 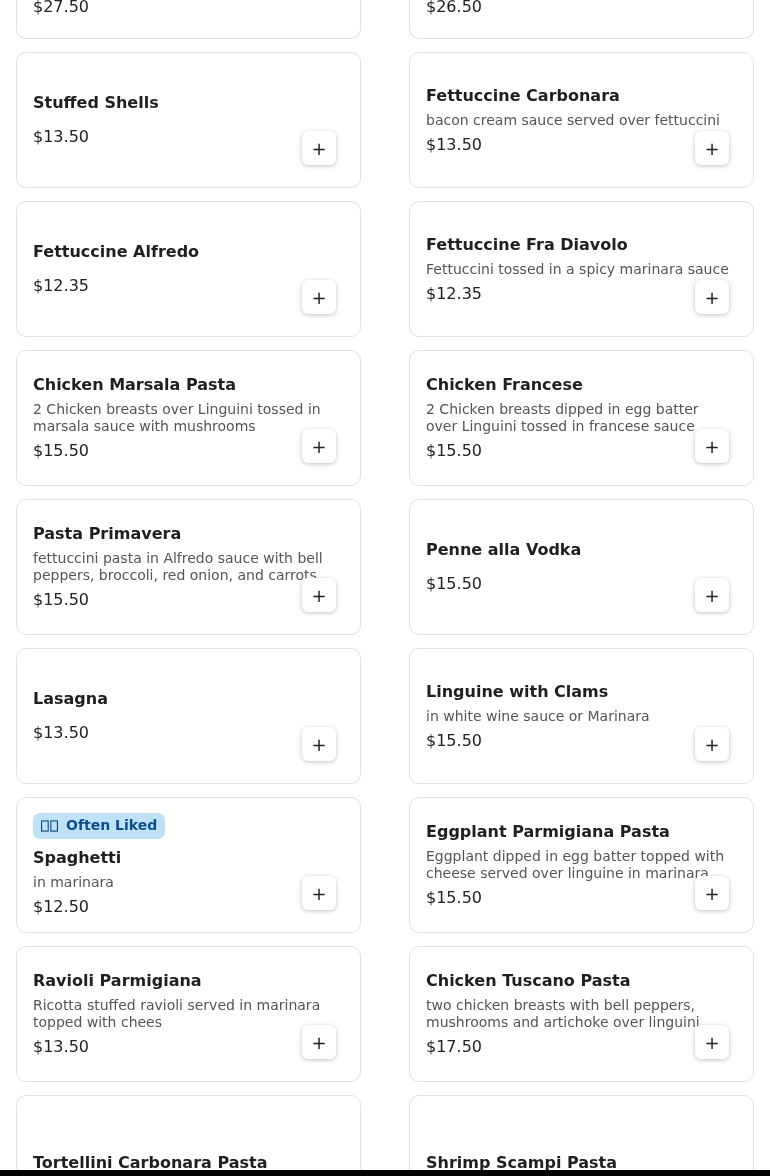 I want to click on item-name: Chicken Francese, so click(x=505, y=385).